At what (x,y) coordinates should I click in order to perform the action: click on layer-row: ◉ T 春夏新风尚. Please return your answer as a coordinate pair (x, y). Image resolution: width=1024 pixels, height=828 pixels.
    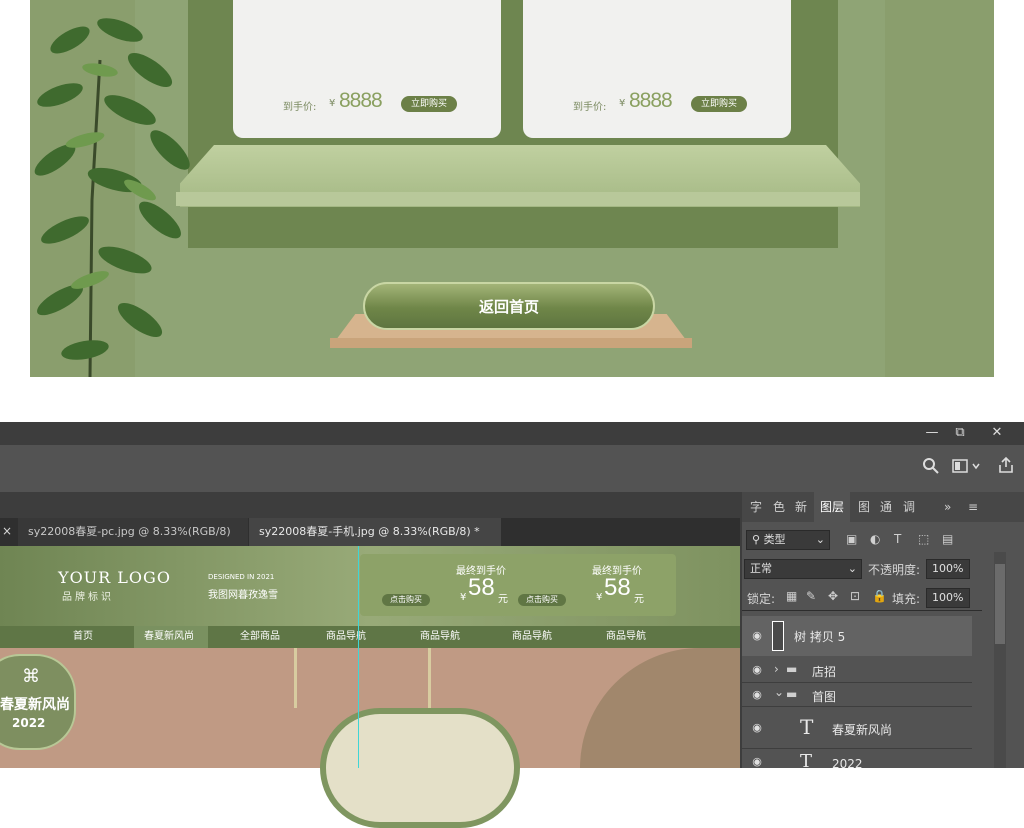
    Looking at the image, I should click on (857, 727).